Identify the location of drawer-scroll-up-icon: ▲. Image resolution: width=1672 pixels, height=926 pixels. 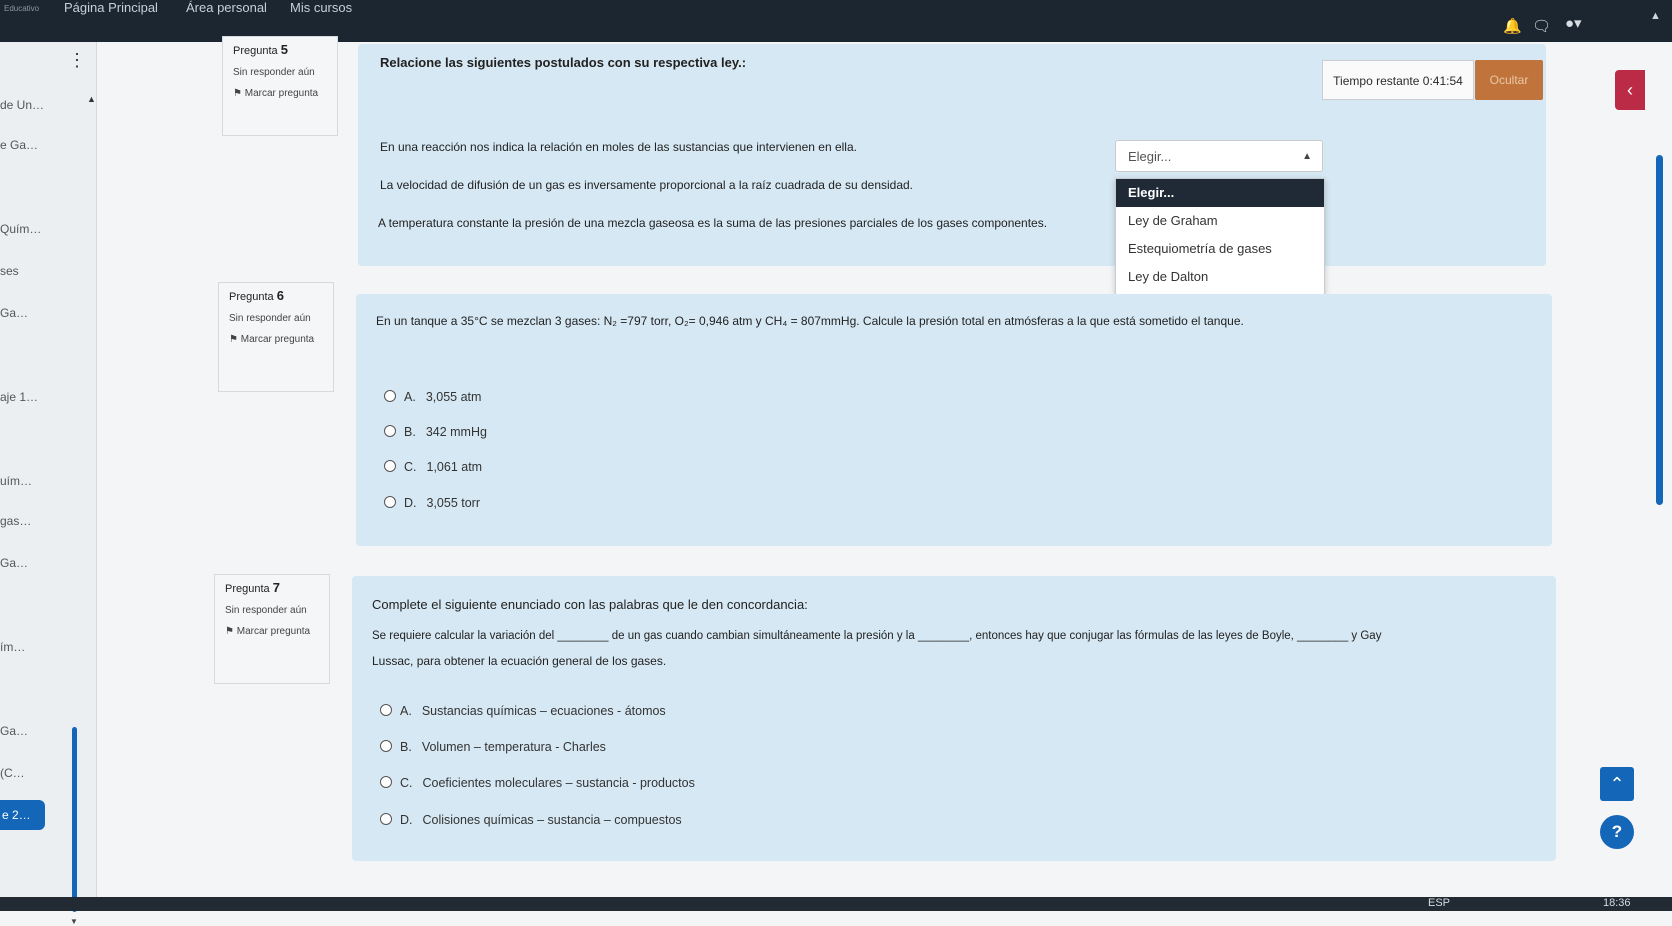
(91, 99).